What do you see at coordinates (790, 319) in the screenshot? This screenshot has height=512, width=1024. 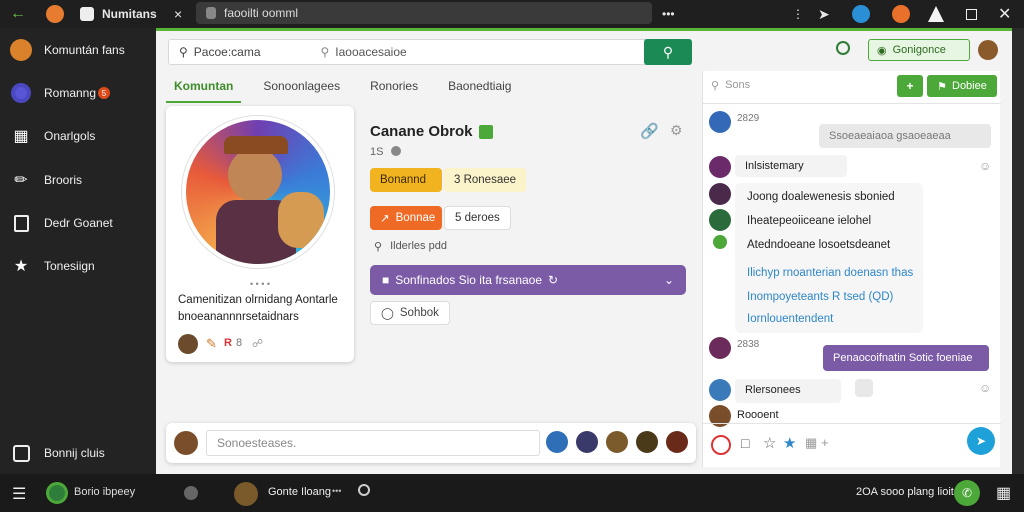 I see `chat-message-link: Iornlouentendent` at bounding box center [790, 319].